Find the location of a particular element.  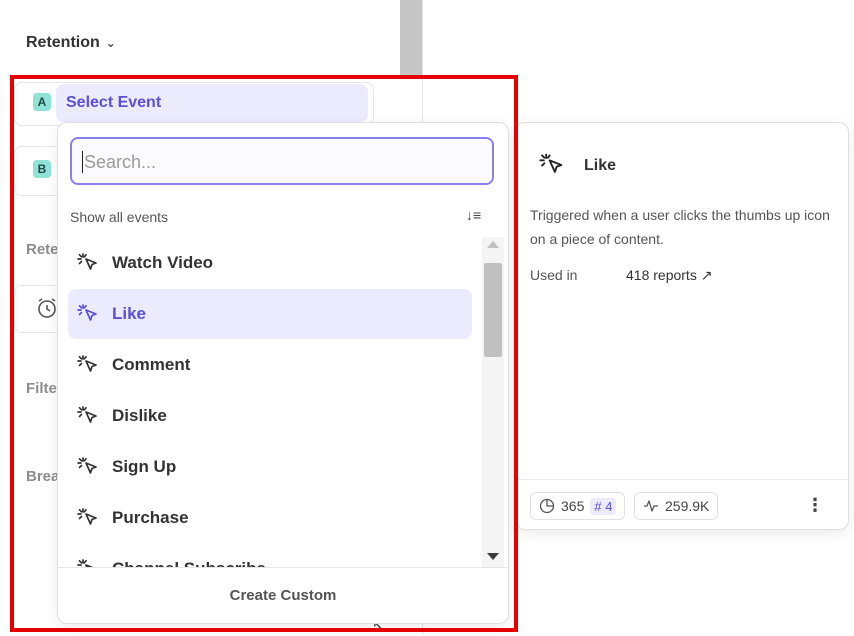

badge-b: B is located at coordinates (42, 169).